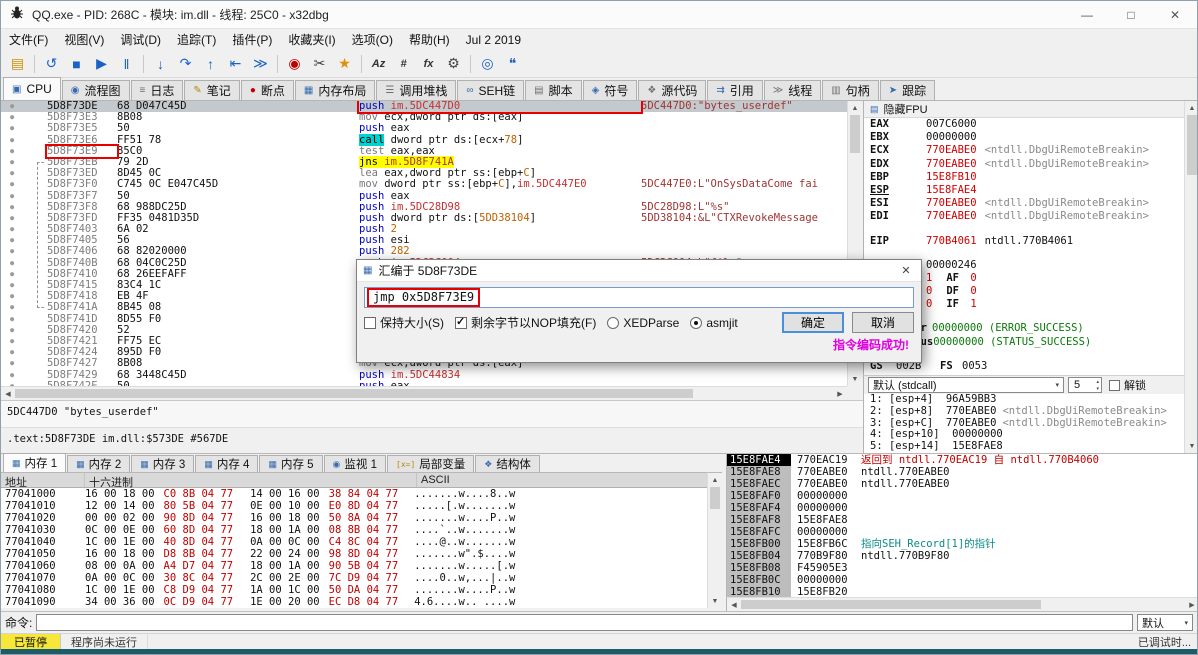  Describe the element at coordinates (962, 496) in the screenshot. I see `stack-row: 15E8FAF0 00000000` at that location.